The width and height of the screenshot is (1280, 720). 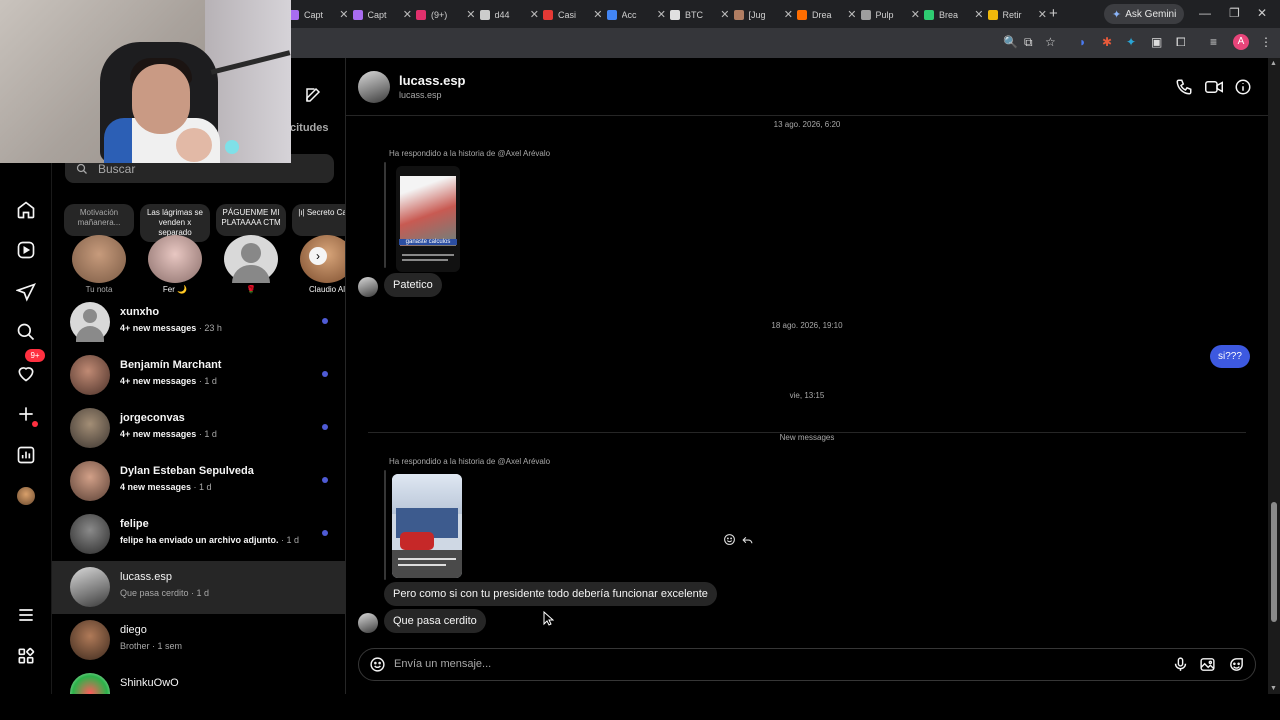 What do you see at coordinates (428, 219) in the screenshot?
I see `story-thumbnail: ganaste calculos` at bounding box center [428, 219].